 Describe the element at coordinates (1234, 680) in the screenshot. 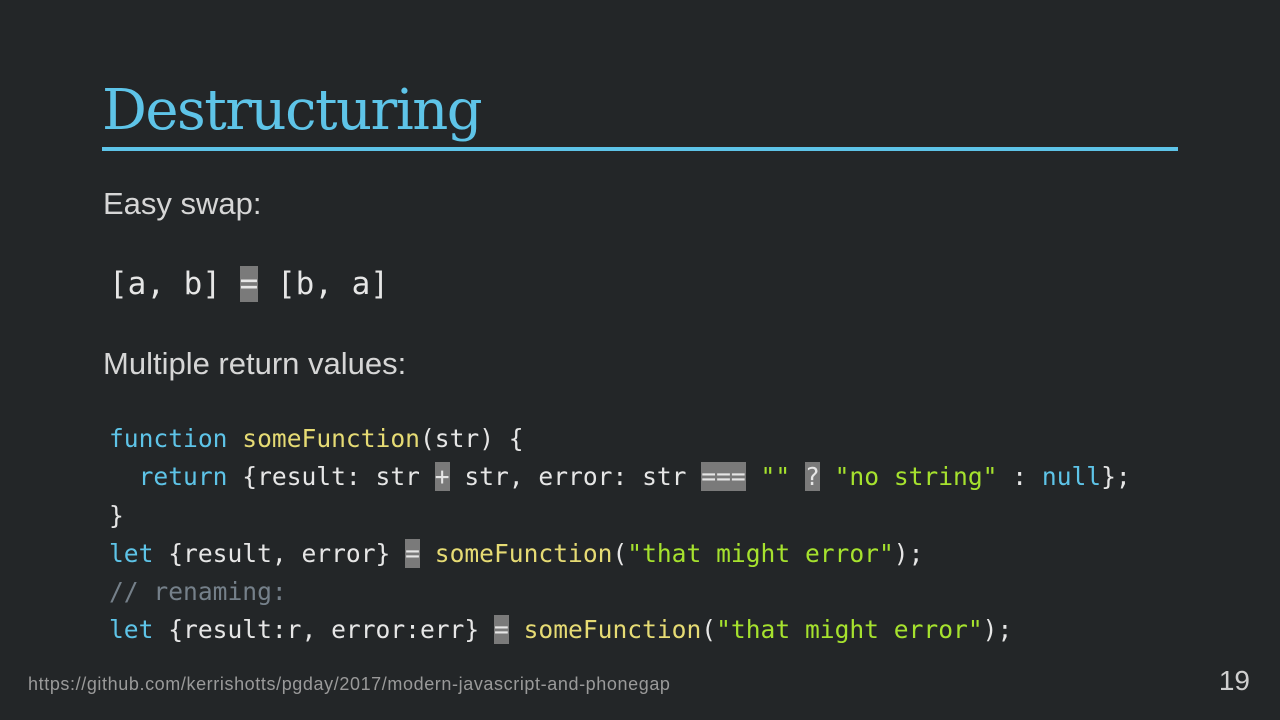

I see `page-number: 19` at that location.